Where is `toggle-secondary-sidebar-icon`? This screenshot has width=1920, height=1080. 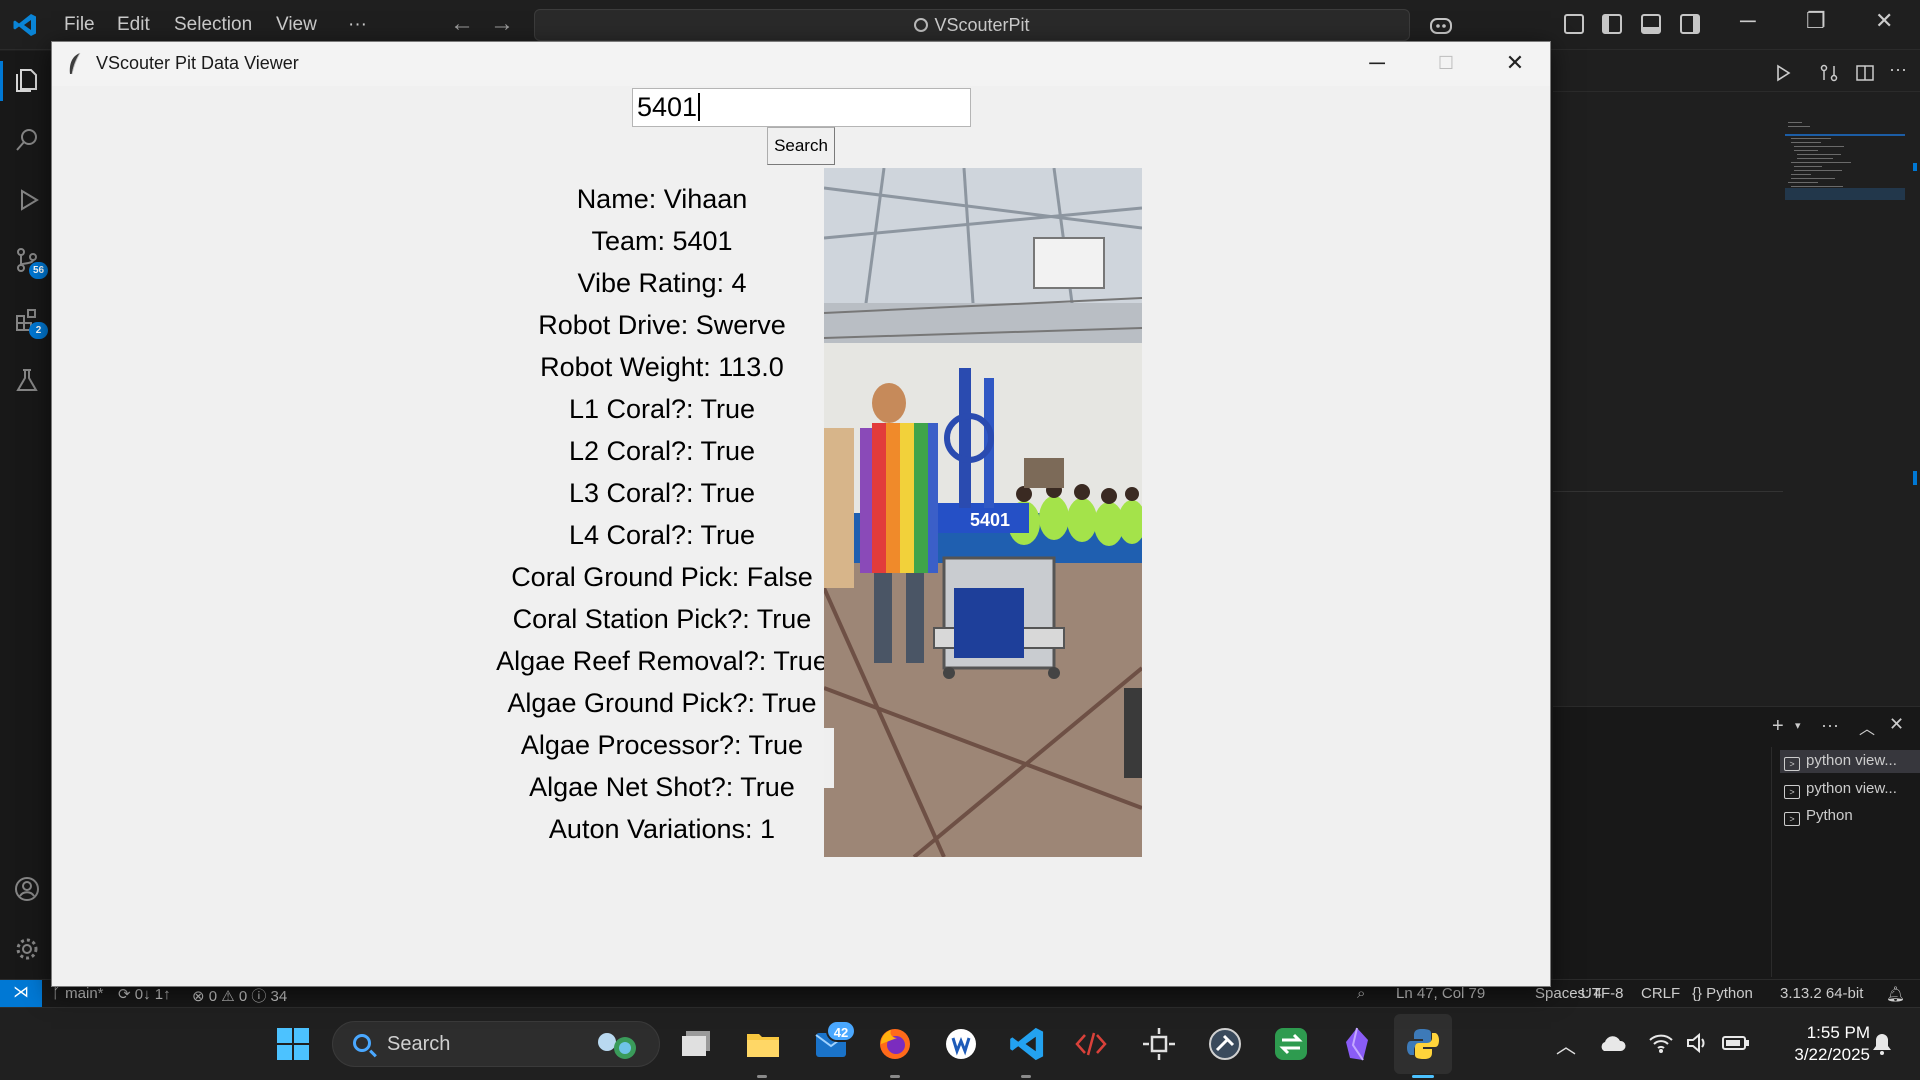
toggle-secondary-sidebar-icon is located at coordinates (1690, 24).